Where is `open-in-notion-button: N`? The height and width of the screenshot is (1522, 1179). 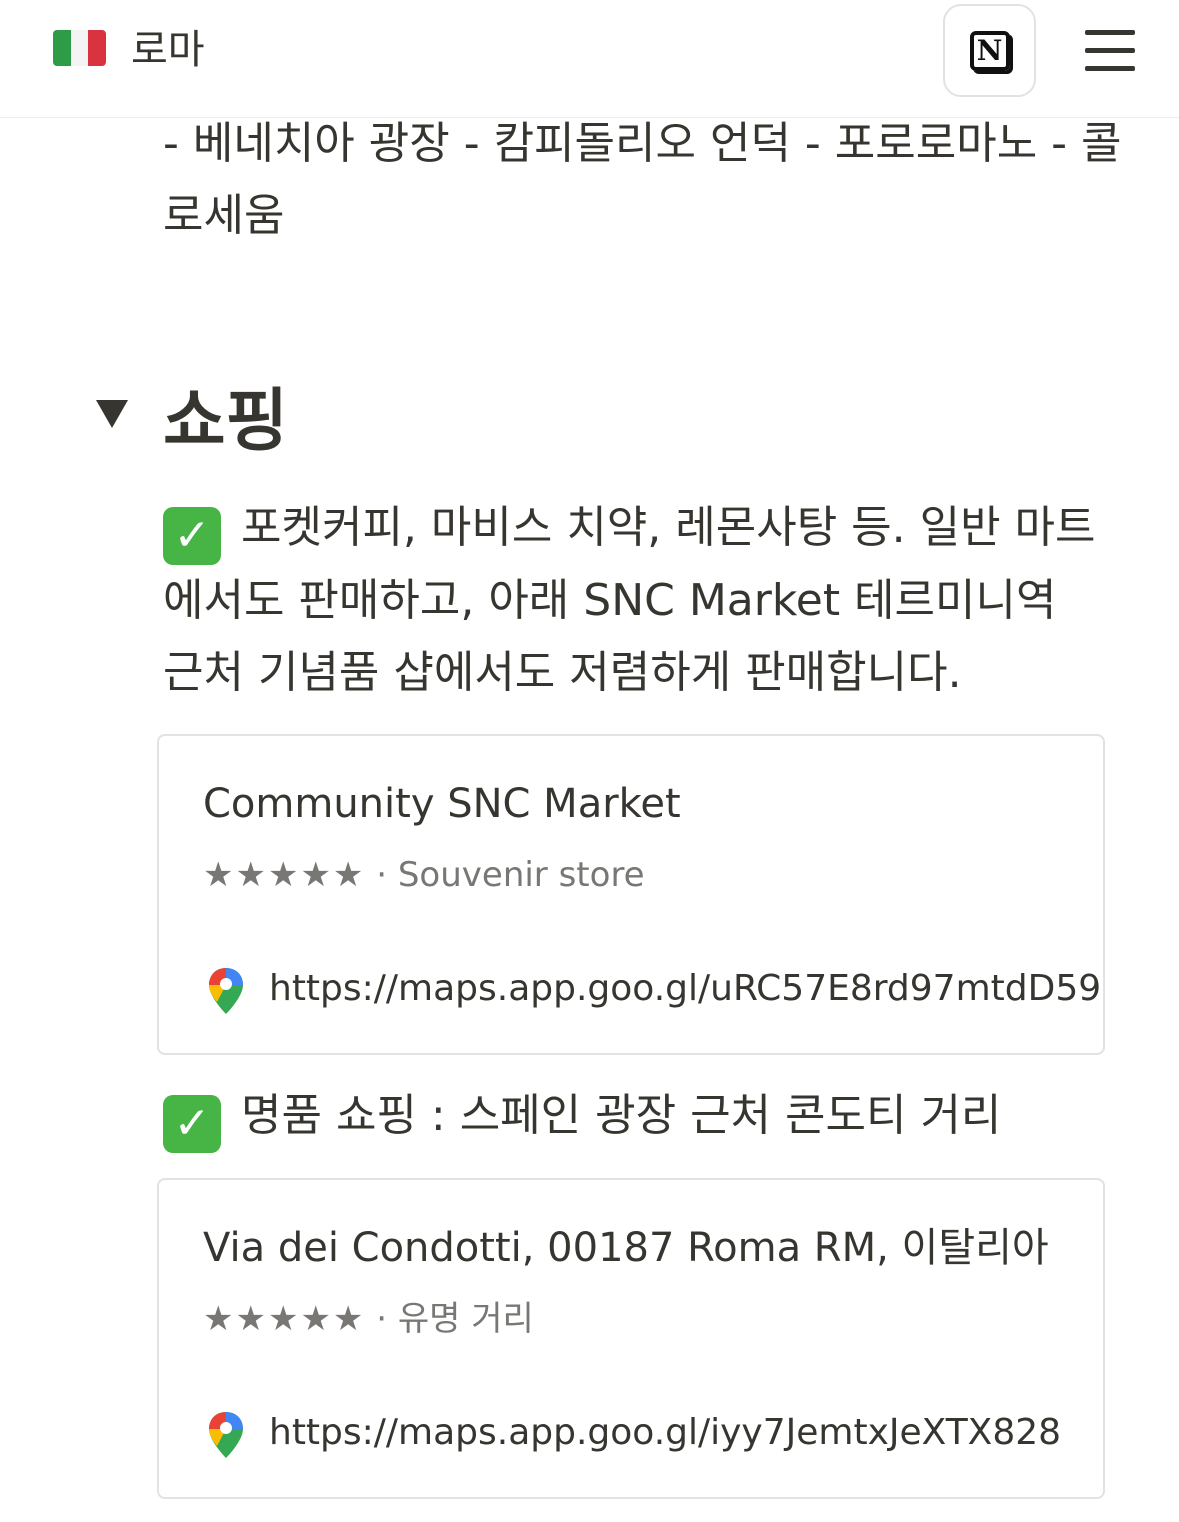
open-in-notion-button: N is located at coordinates (989, 50).